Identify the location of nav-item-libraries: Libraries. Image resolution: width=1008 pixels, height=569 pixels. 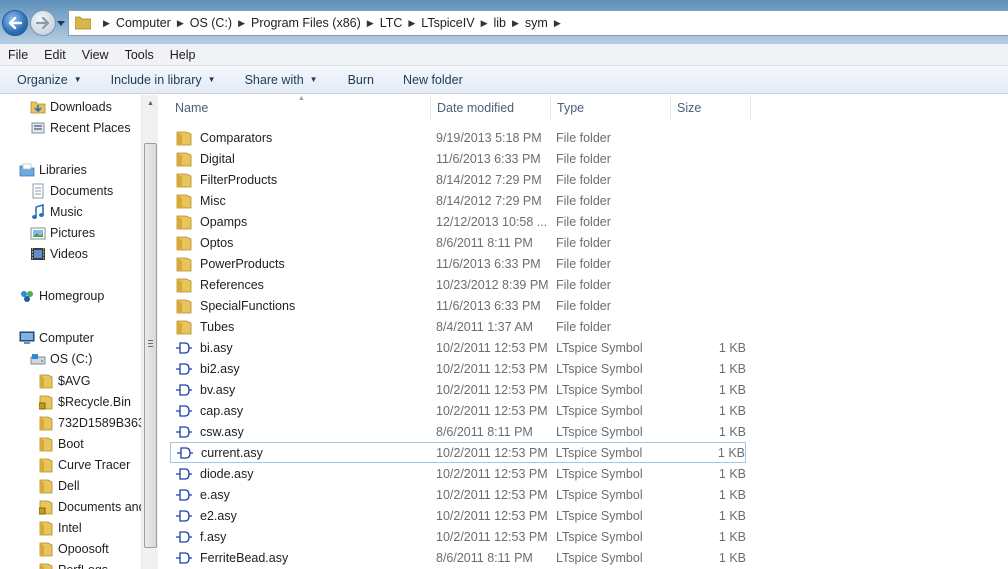
(53, 169).